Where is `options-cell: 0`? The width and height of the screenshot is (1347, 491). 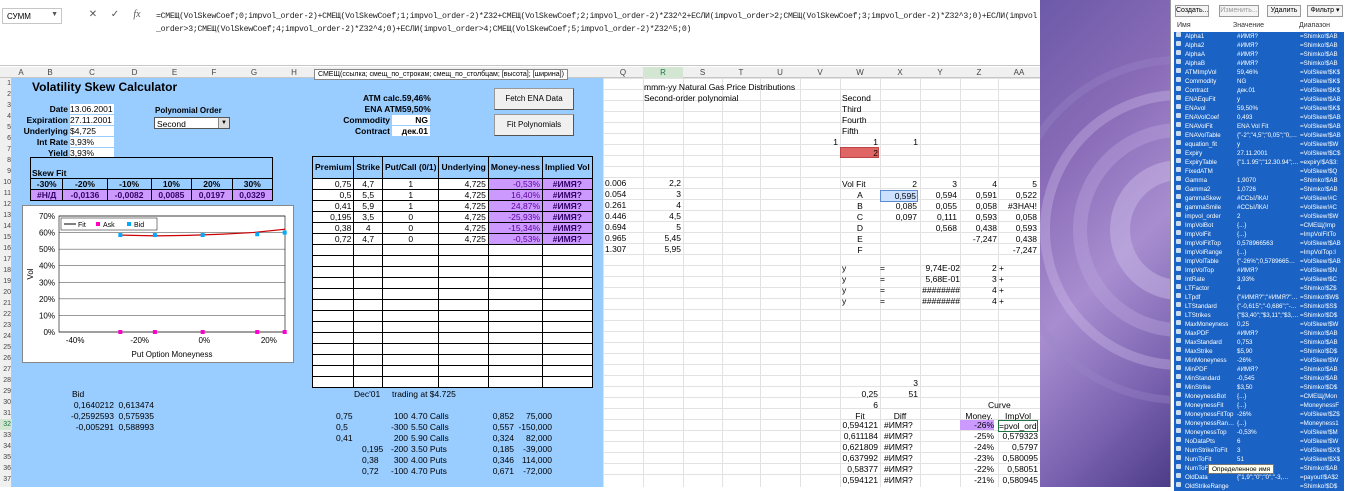 options-cell: 0 is located at coordinates (410, 239).